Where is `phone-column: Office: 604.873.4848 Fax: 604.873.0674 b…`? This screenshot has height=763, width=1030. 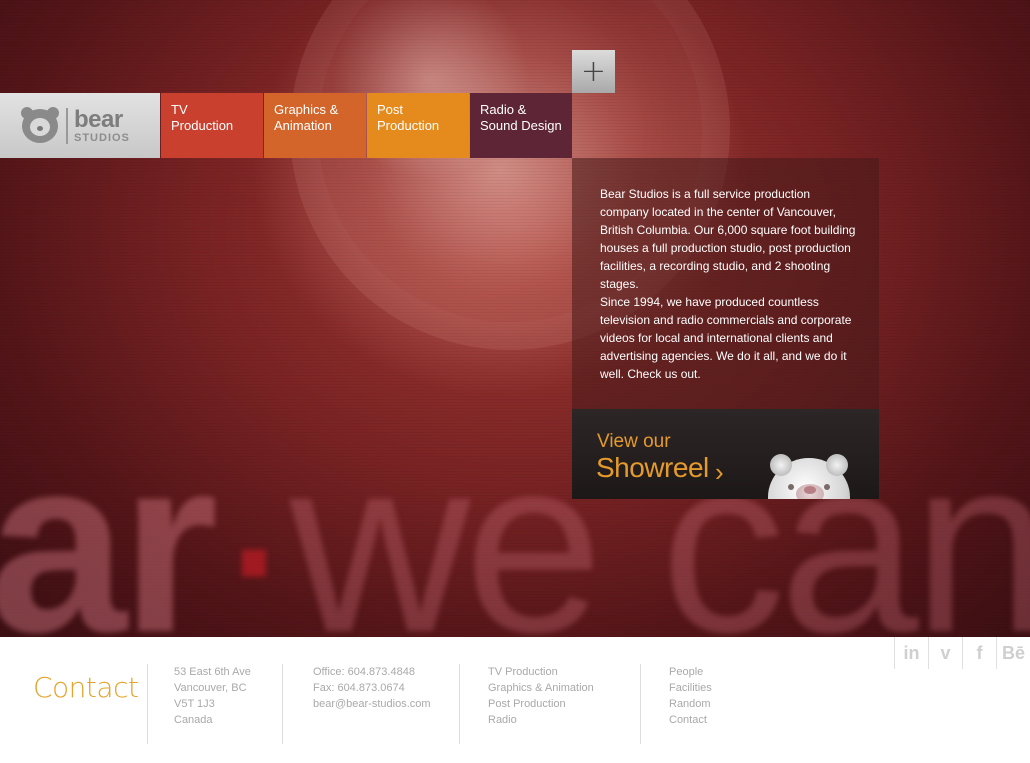 phone-column: Office: 604.873.4848 Fax: 604.873.0674 b… is located at coordinates (356, 704).